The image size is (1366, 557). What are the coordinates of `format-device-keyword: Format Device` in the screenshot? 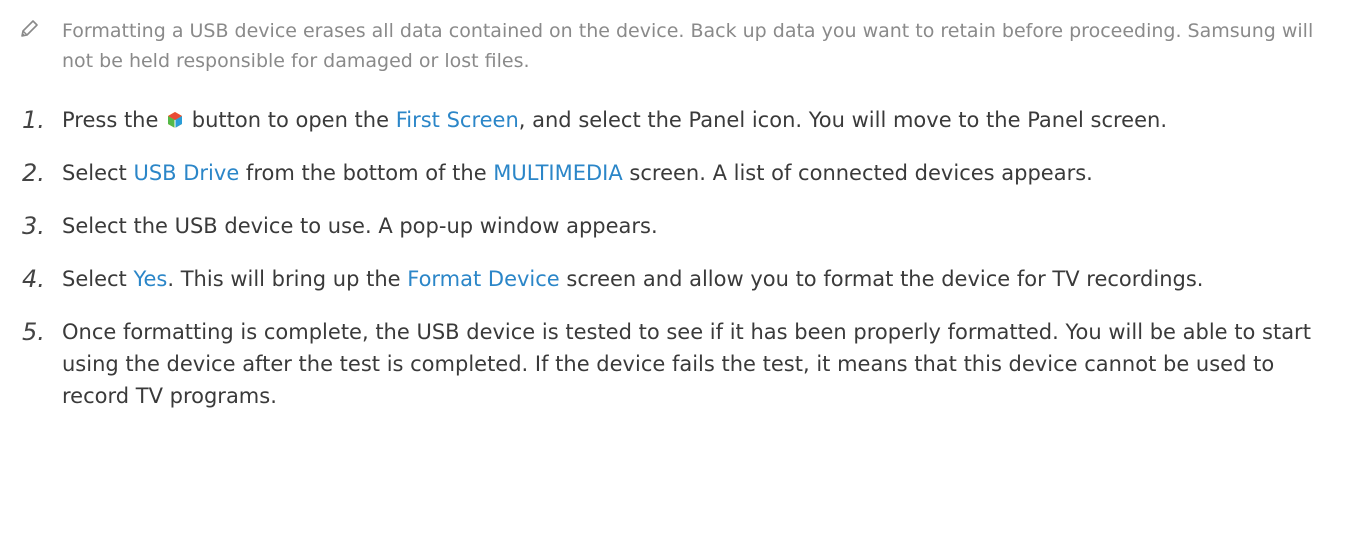 It's located at (483, 279).